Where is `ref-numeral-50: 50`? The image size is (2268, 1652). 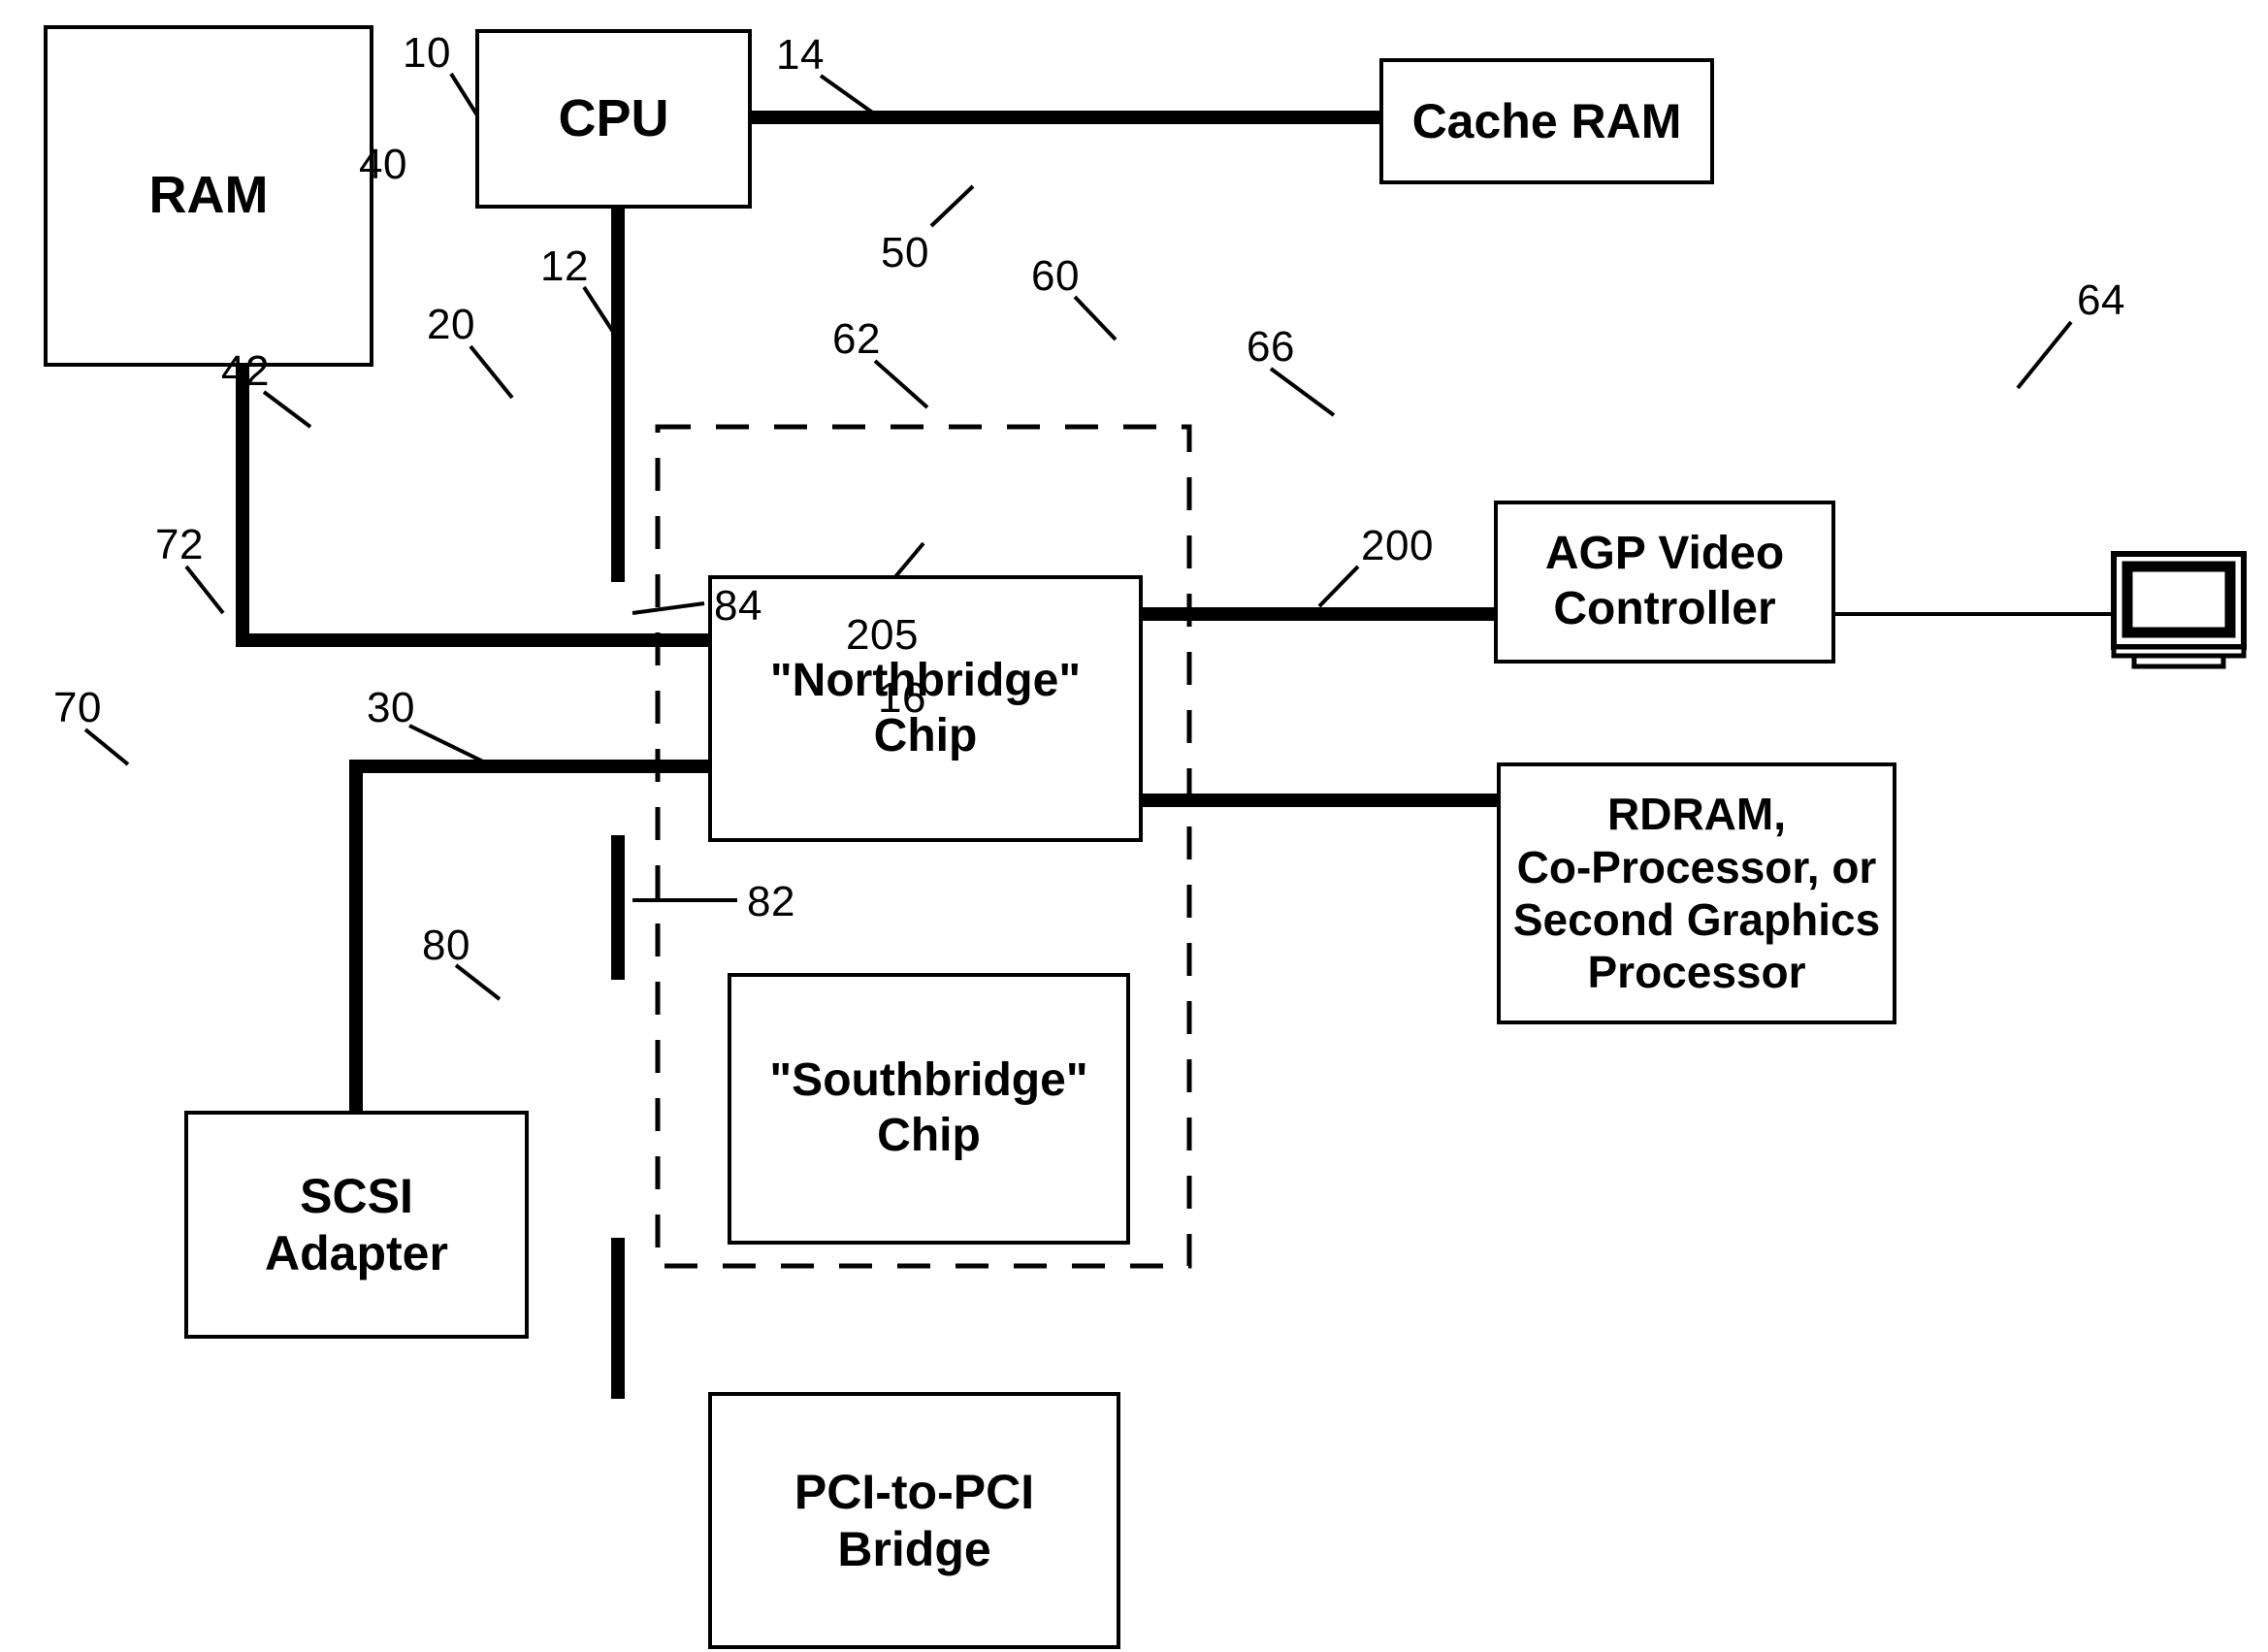
ref-numeral-50: 50 is located at coordinates (905, 253).